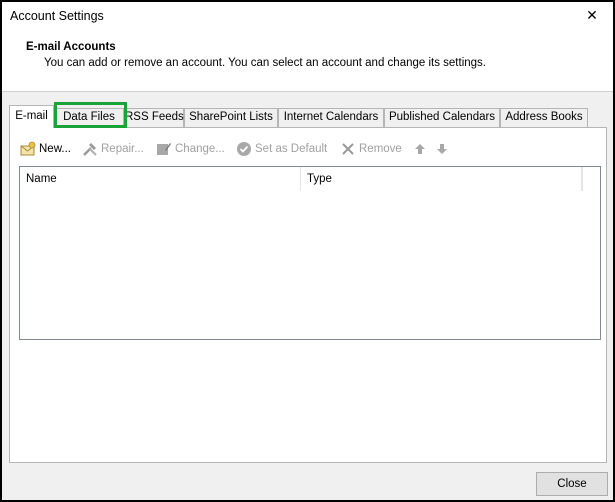  What do you see at coordinates (28, 149) in the screenshot?
I see `new-mail-icon` at bounding box center [28, 149].